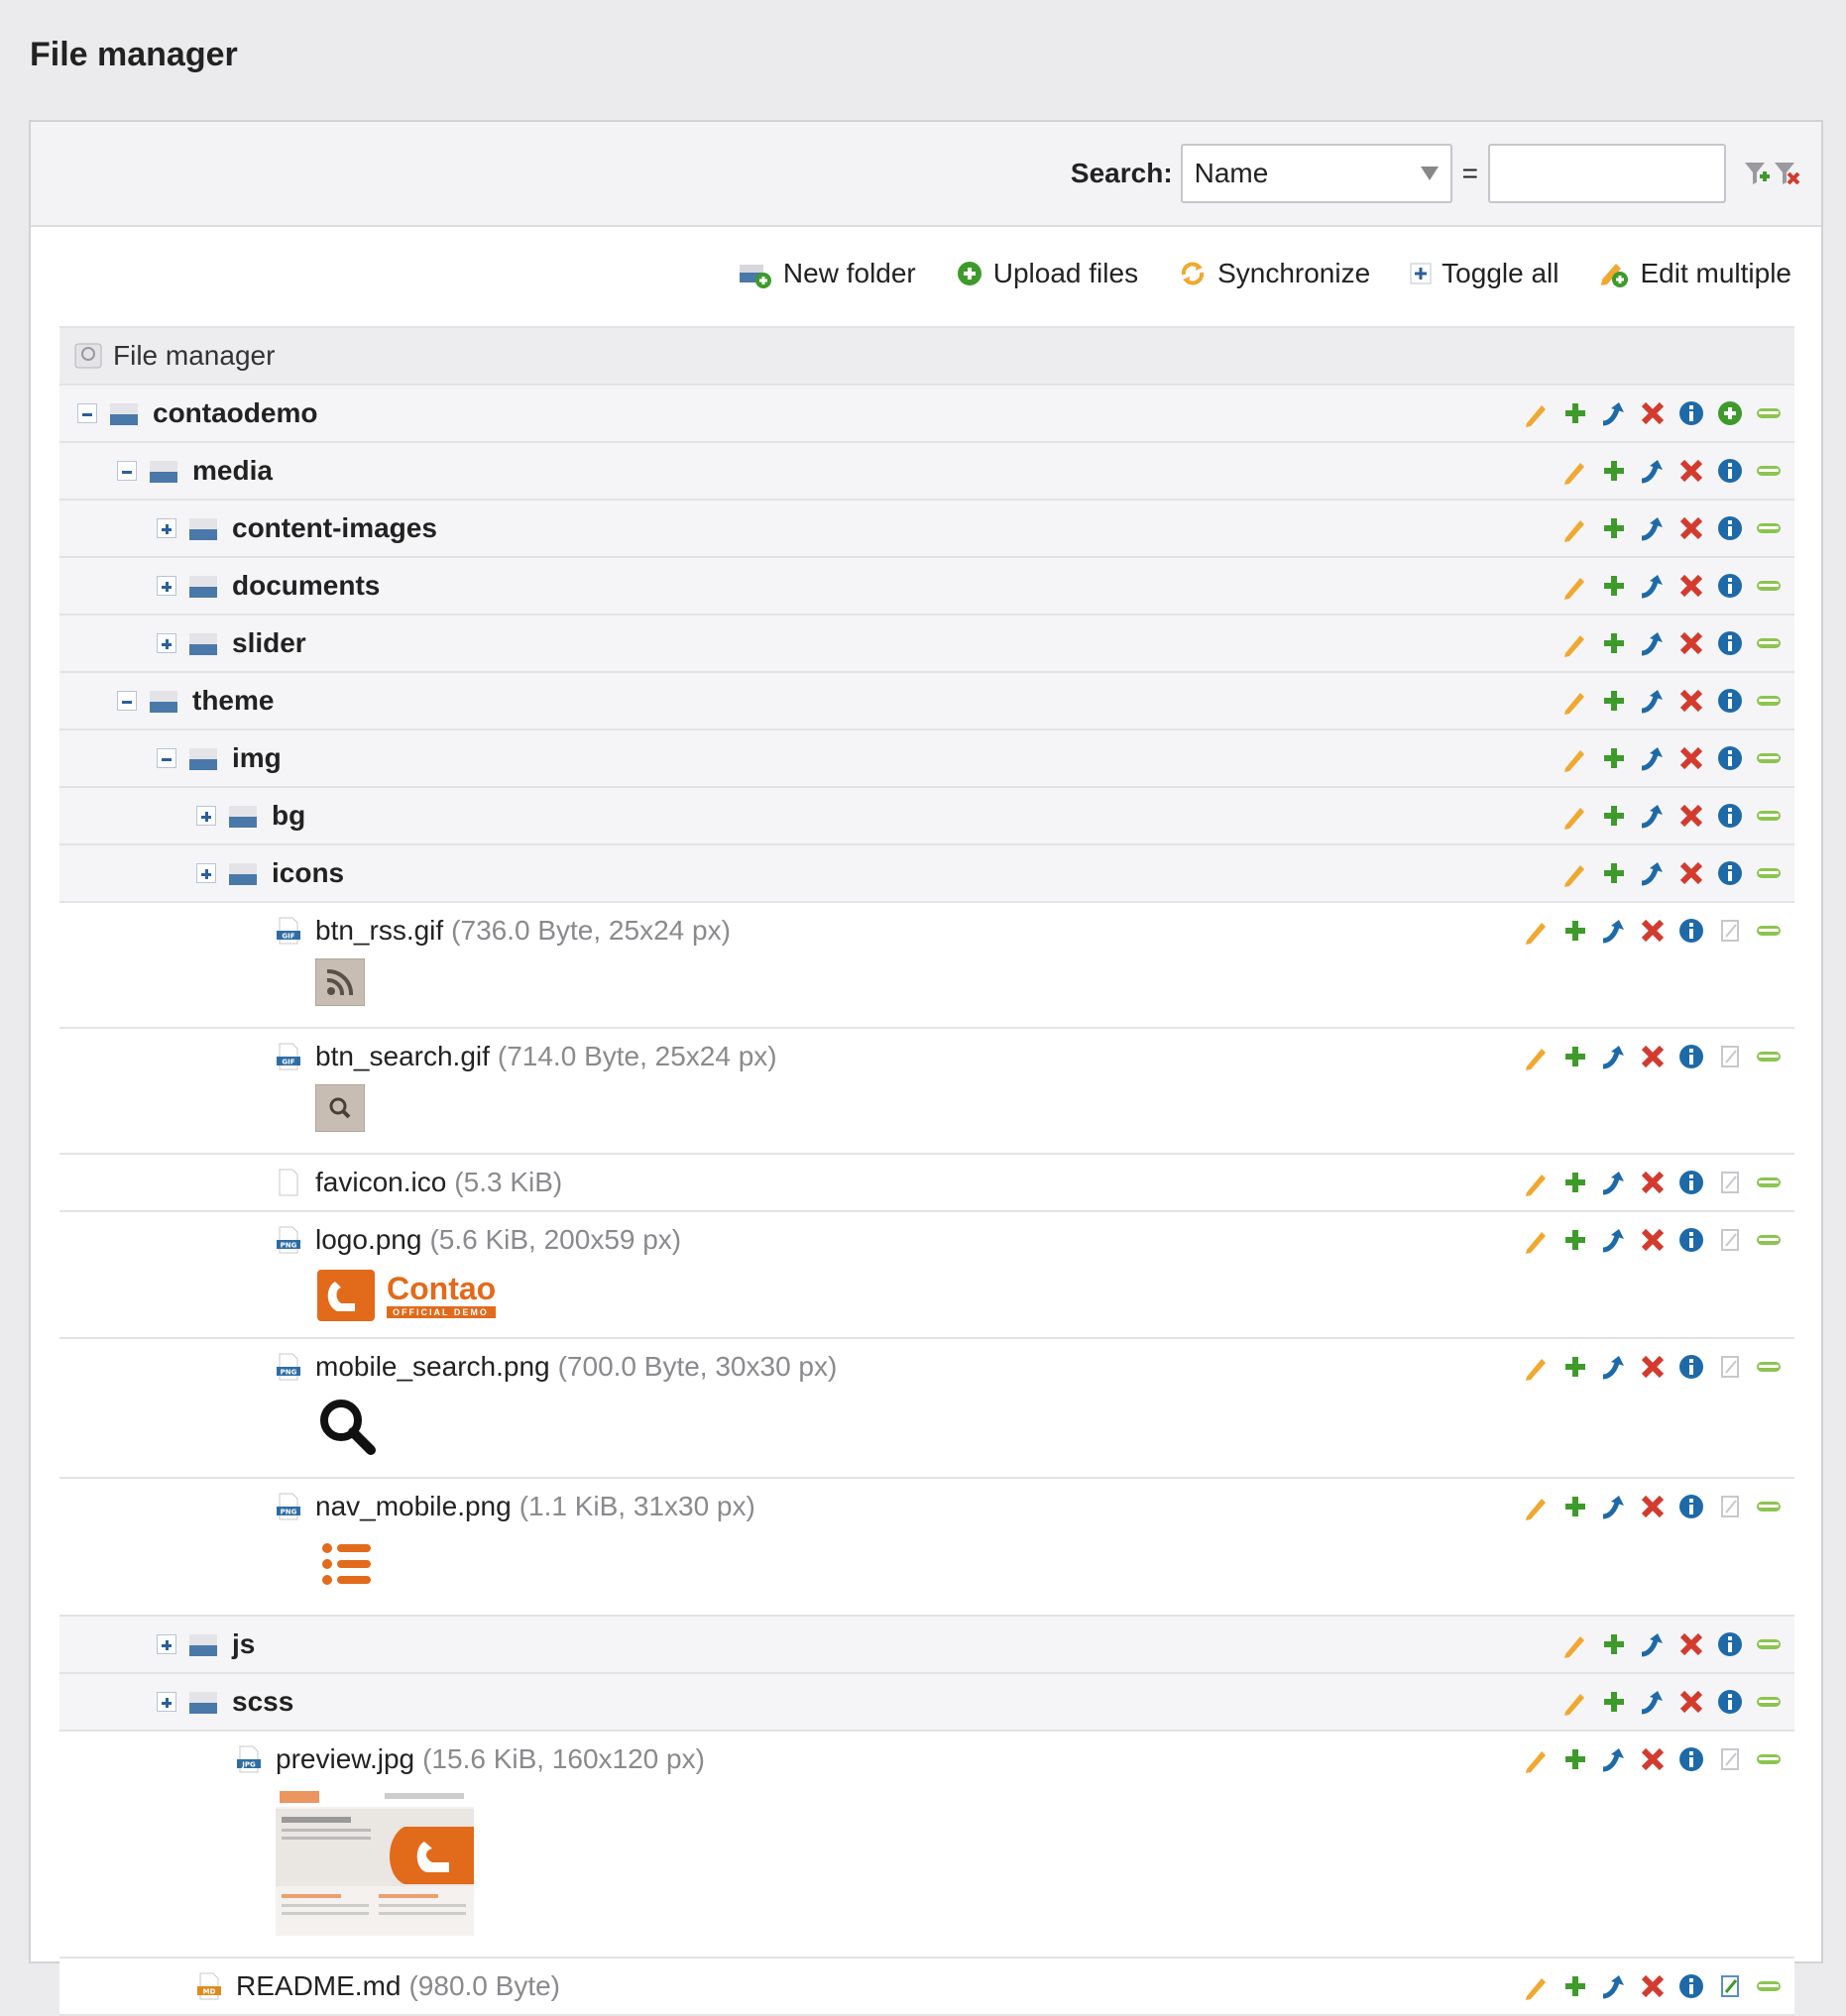 The width and height of the screenshot is (1846, 2016). Describe the element at coordinates (308, 873) in the screenshot. I see `folder-name: icons` at that location.